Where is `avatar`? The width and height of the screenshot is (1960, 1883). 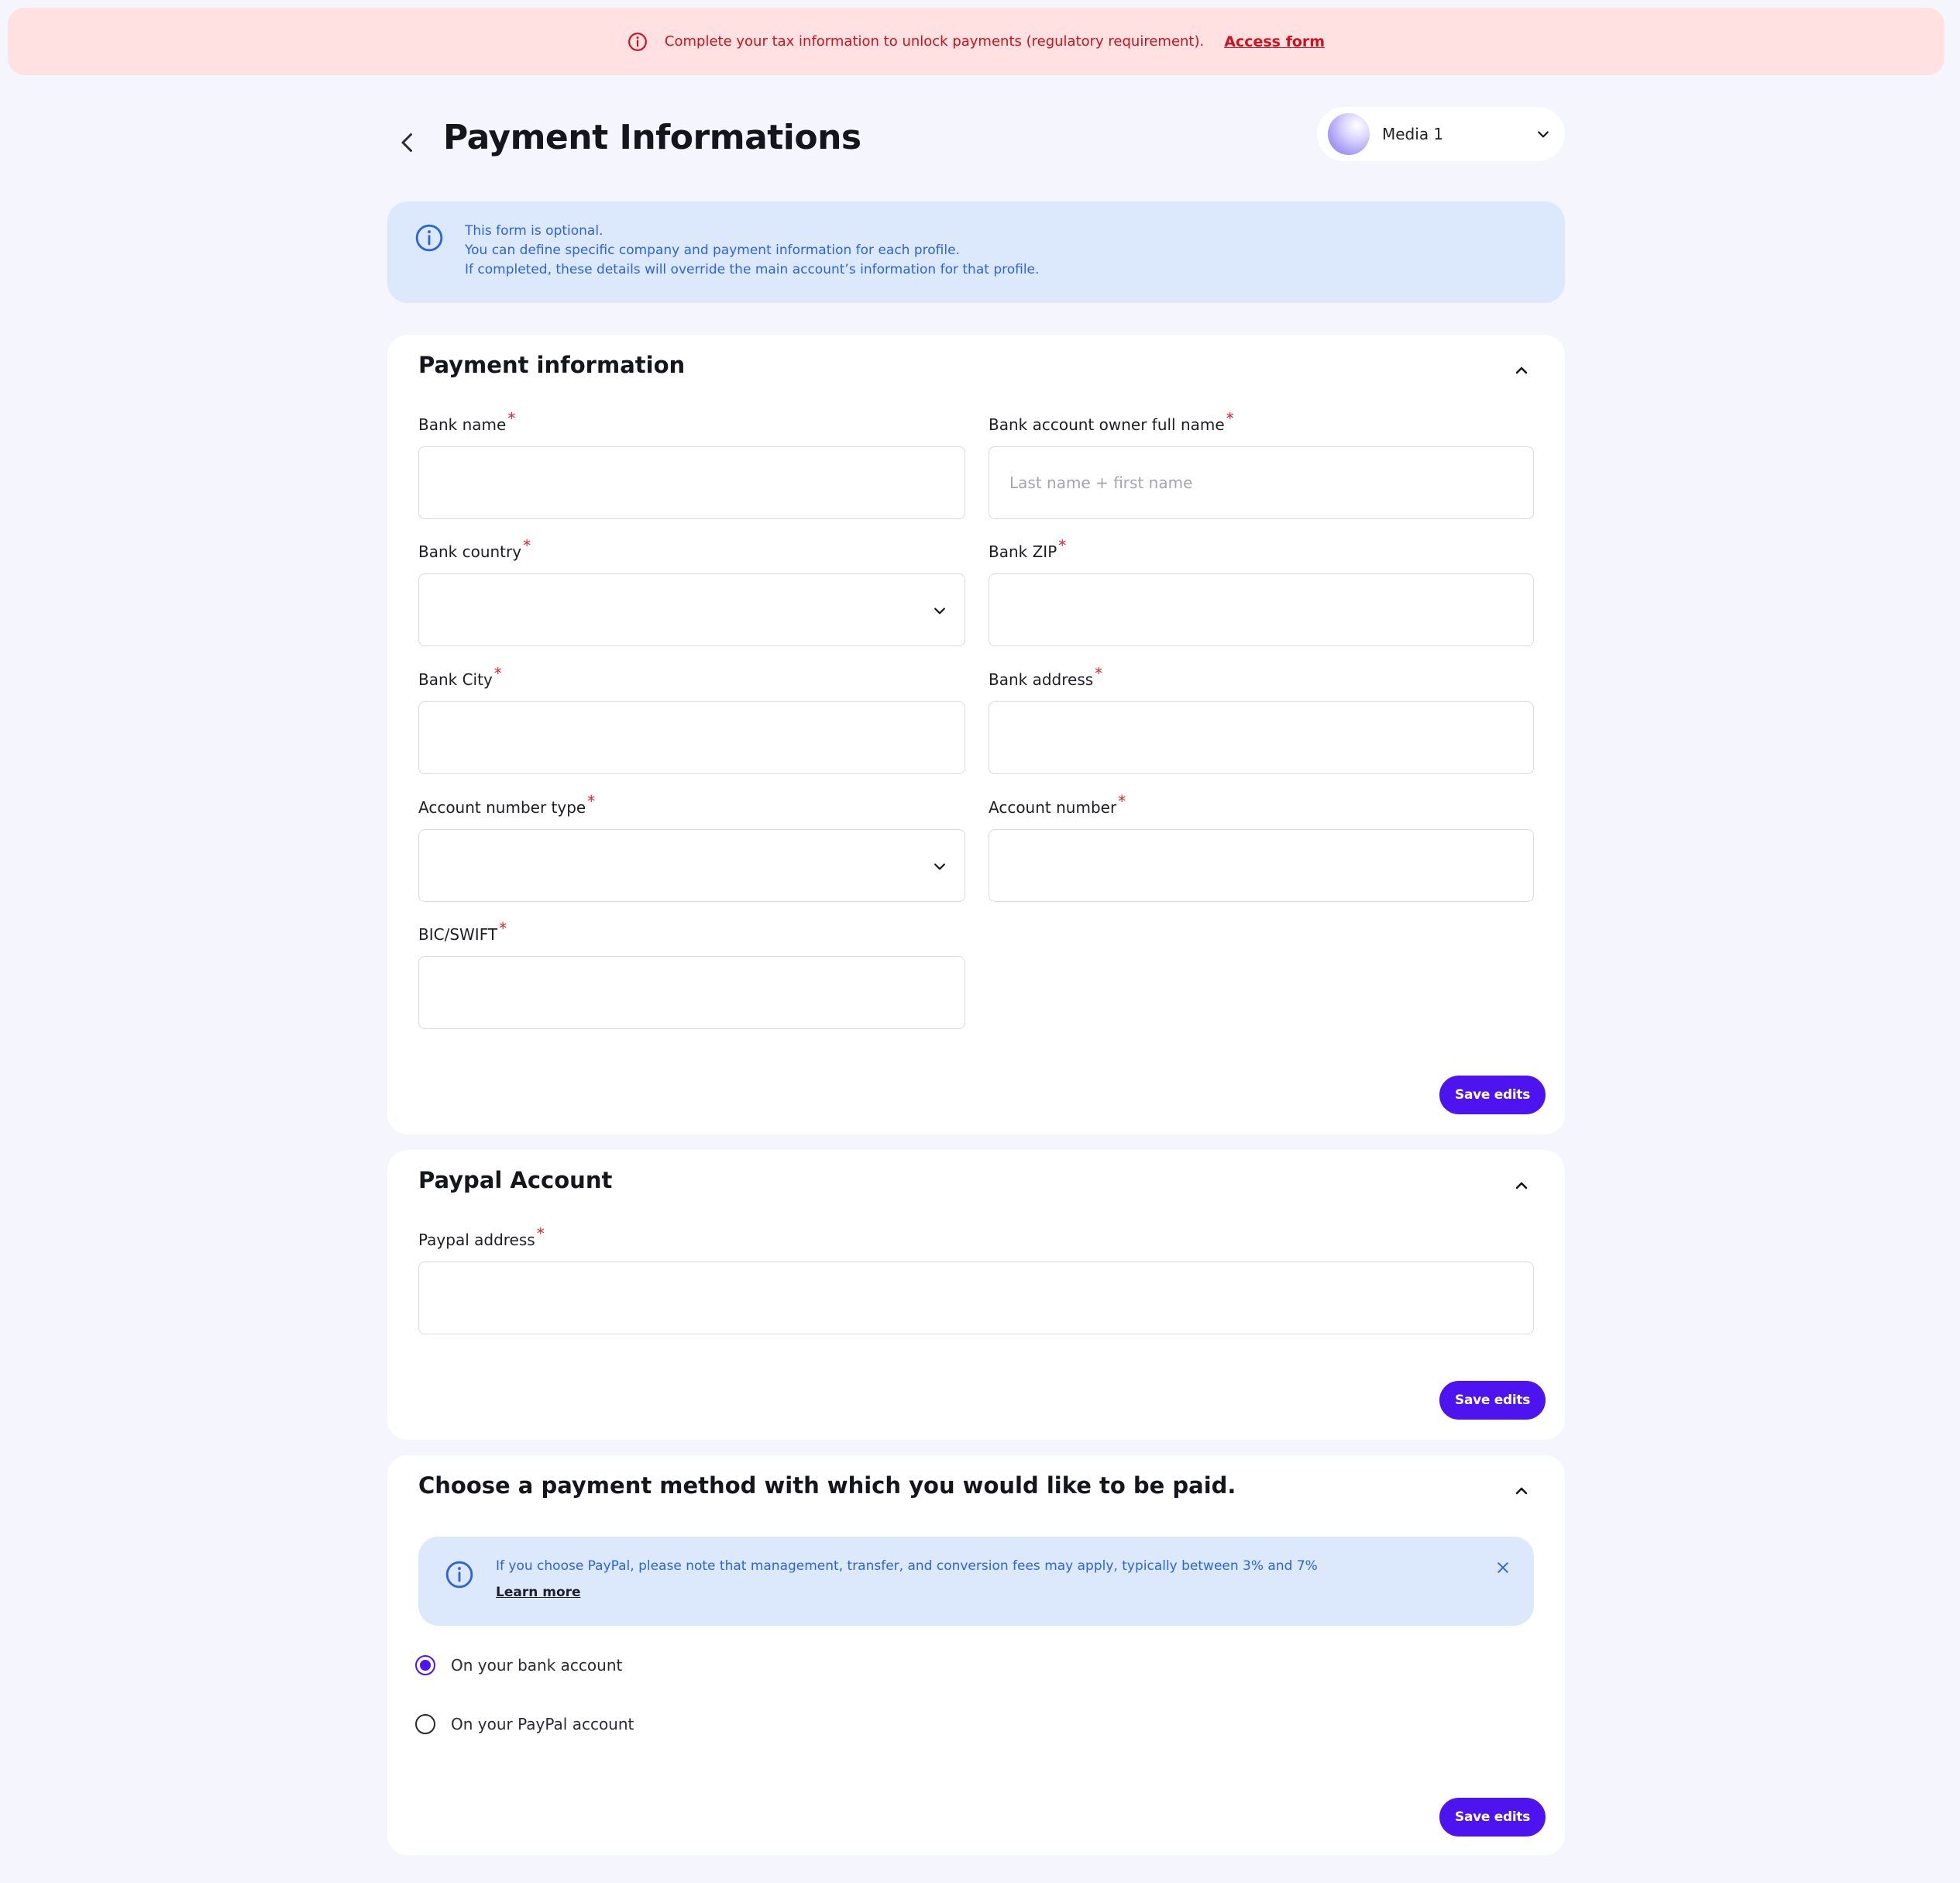
avatar is located at coordinates (1349, 134).